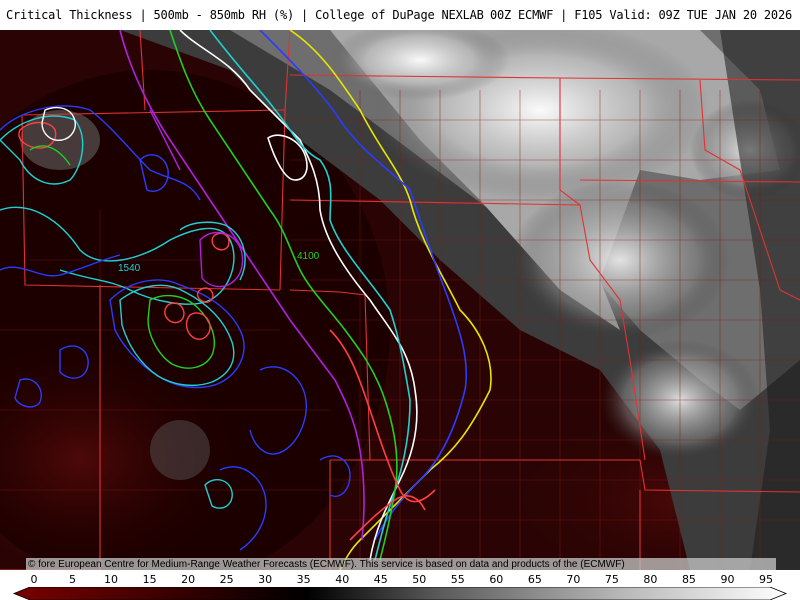  What do you see at coordinates (34, 579) in the screenshot?
I see `colorbar-tick-label: 0` at bounding box center [34, 579].